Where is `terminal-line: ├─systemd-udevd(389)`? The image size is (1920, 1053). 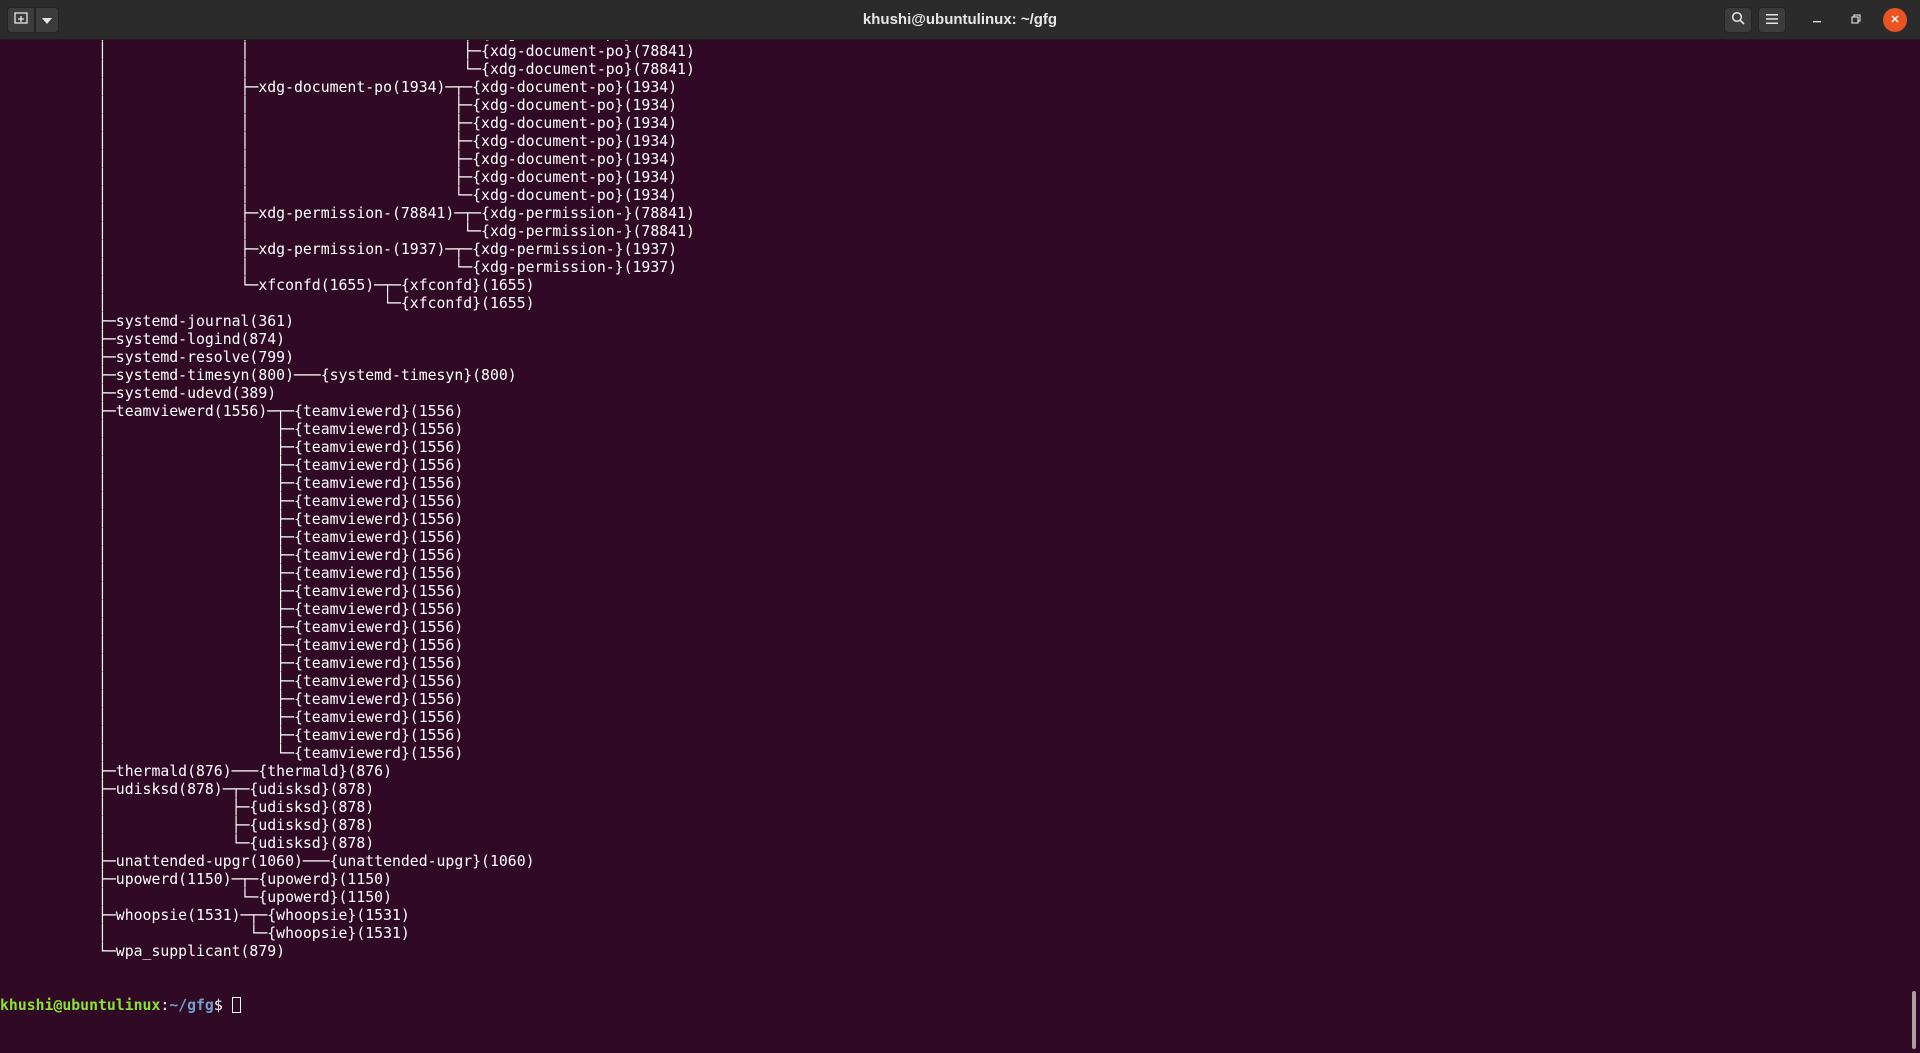 terminal-line: ├─systemd-udevd(389) is located at coordinates (138, 393).